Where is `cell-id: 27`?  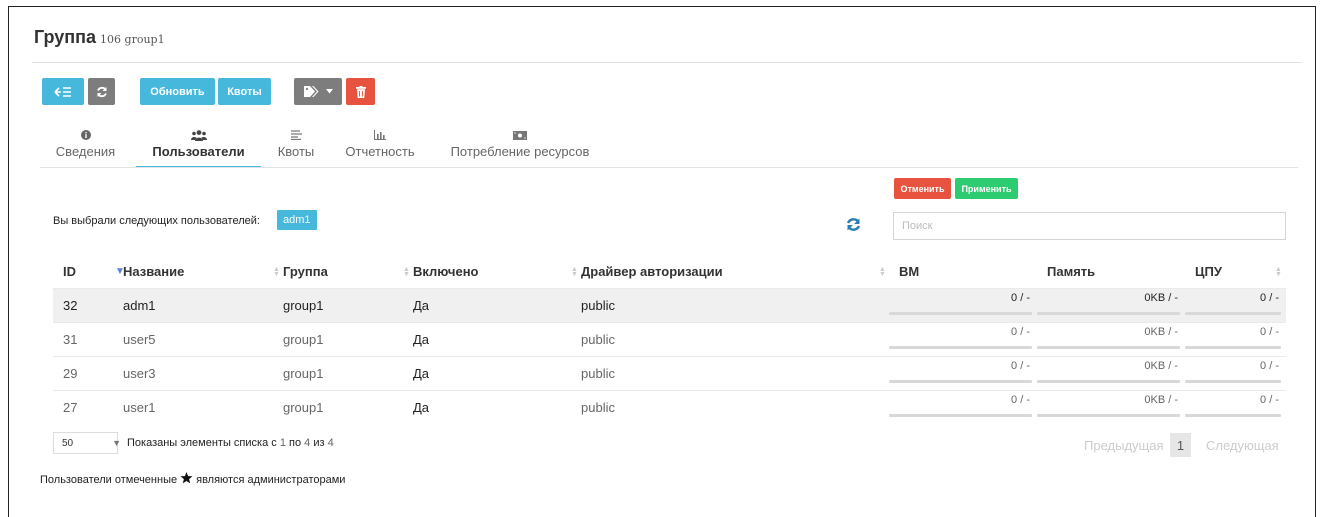 cell-id: 27 is located at coordinates (83, 406).